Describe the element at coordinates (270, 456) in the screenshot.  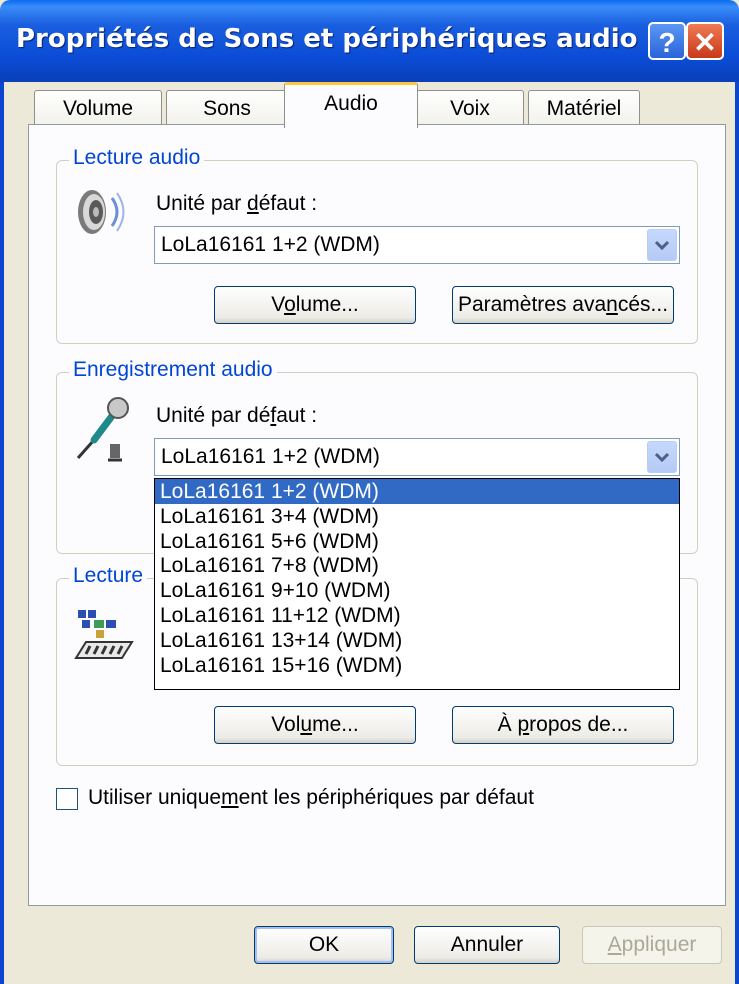
I see `recording-device-value: LoLa16161 1+2 (WDM)` at that location.